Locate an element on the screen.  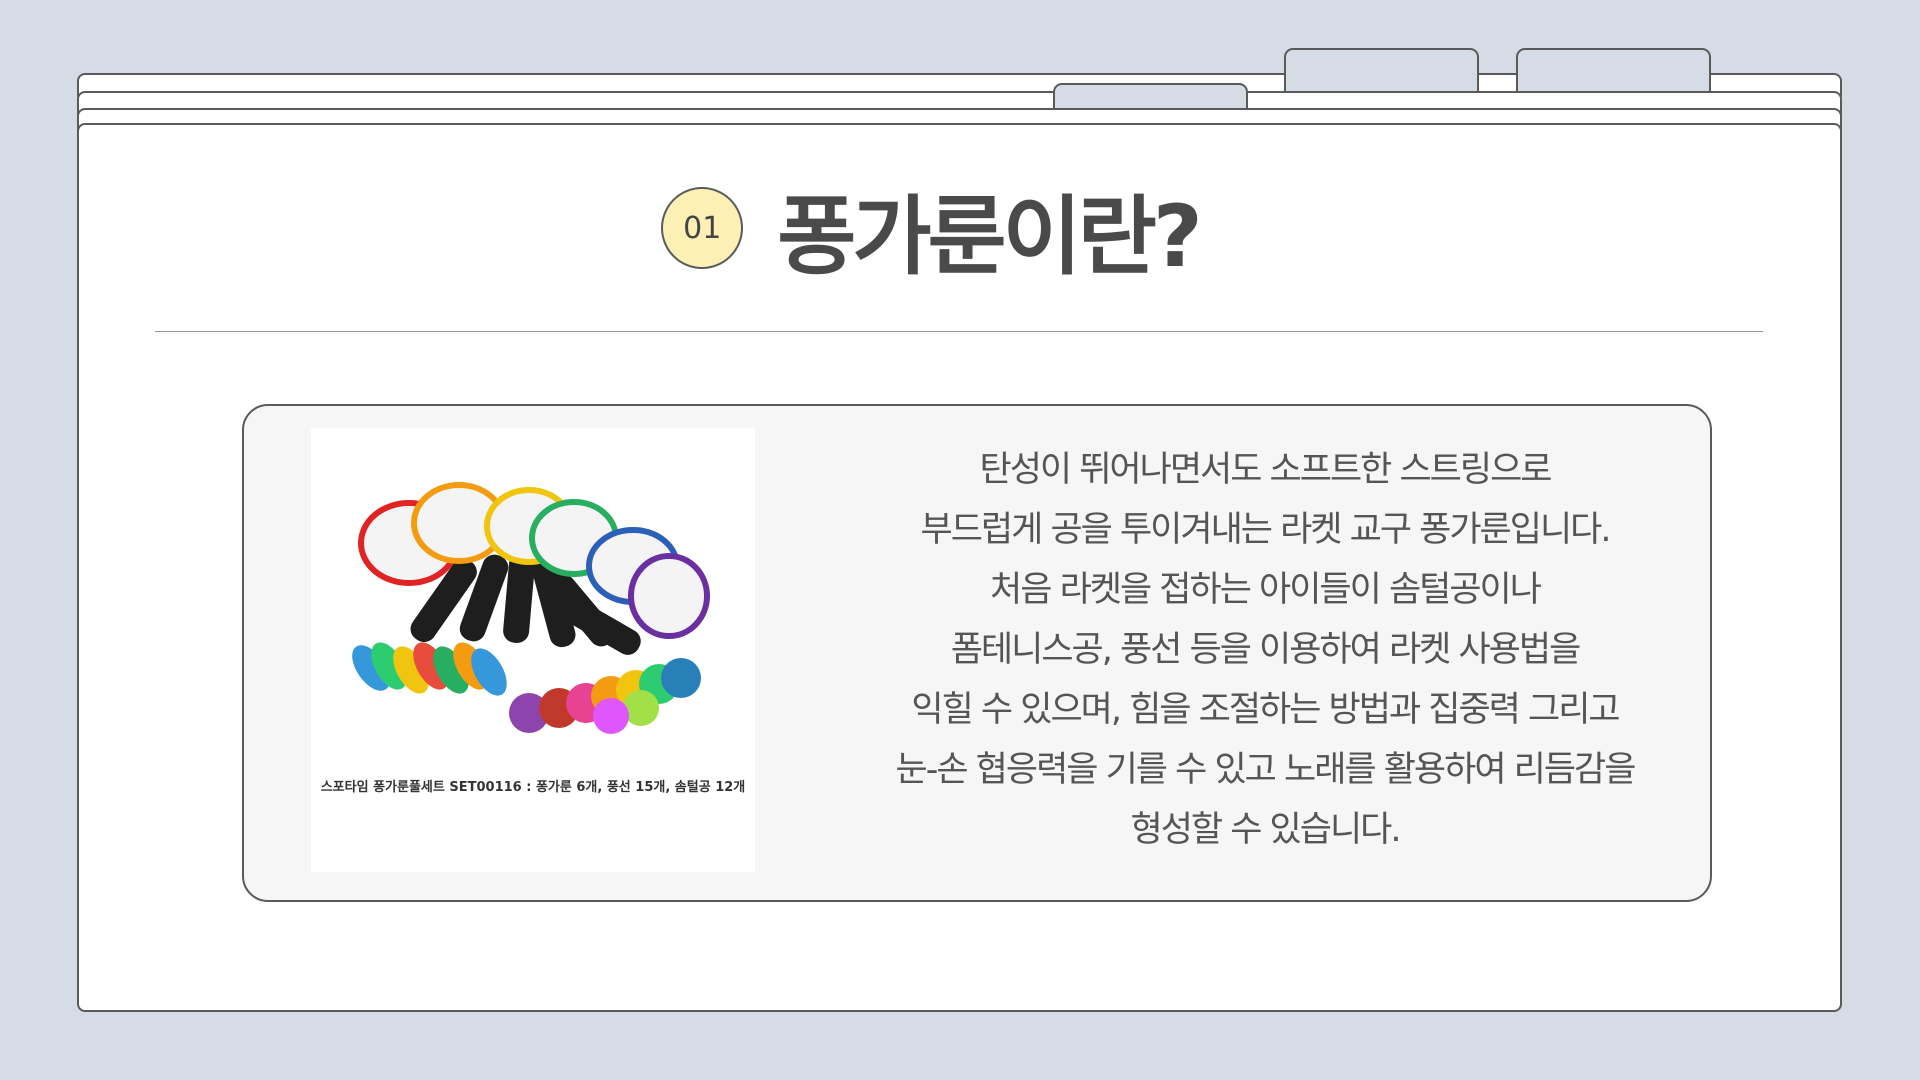
title-divider is located at coordinates (959, 331).